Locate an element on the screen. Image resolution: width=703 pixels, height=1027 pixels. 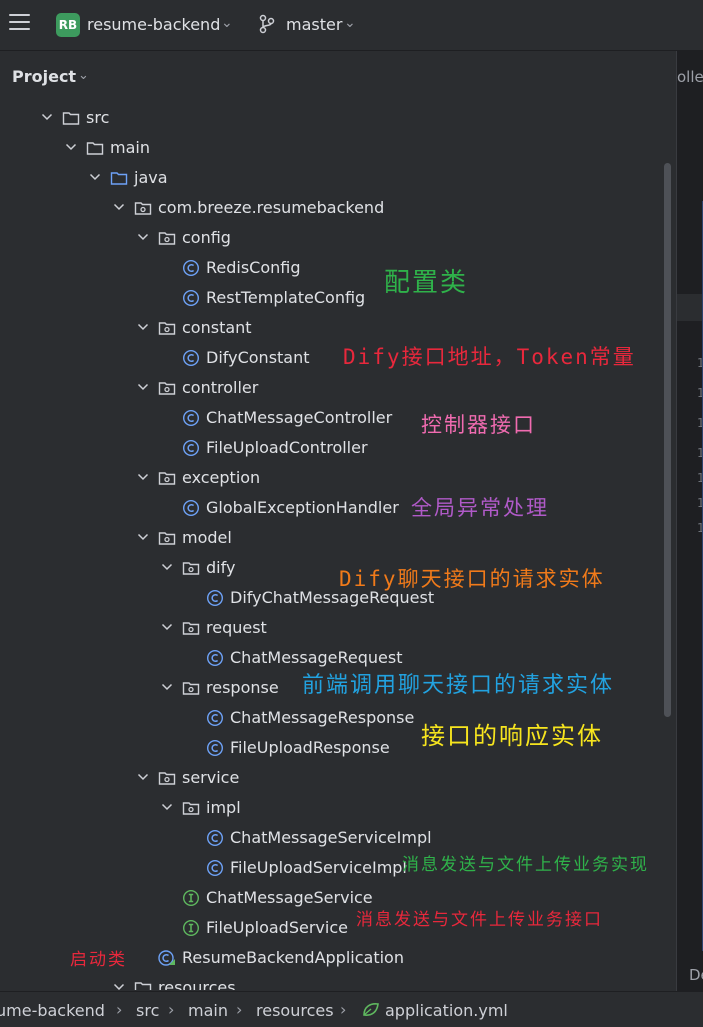
git-branch-icon is located at coordinates (267, 24).